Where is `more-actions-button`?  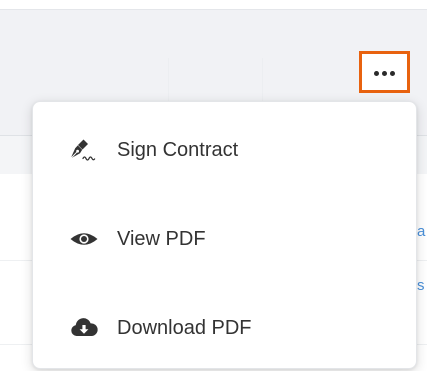 more-actions-button is located at coordinates (384, 72).